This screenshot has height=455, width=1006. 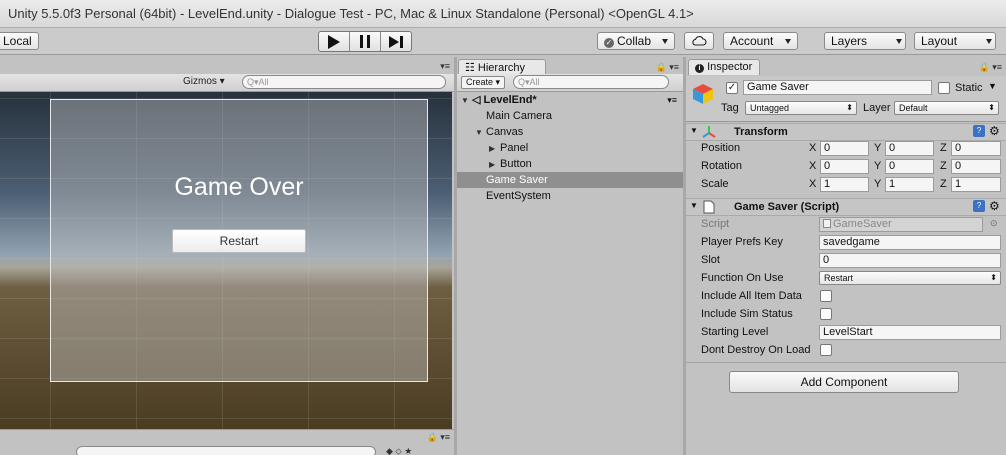 What do you see at coordinates (667, 67) in the screenshot?
I see `hierarchy-lock-menu-icon: 🔒 ▾≡` at bounding box center [667, 67].